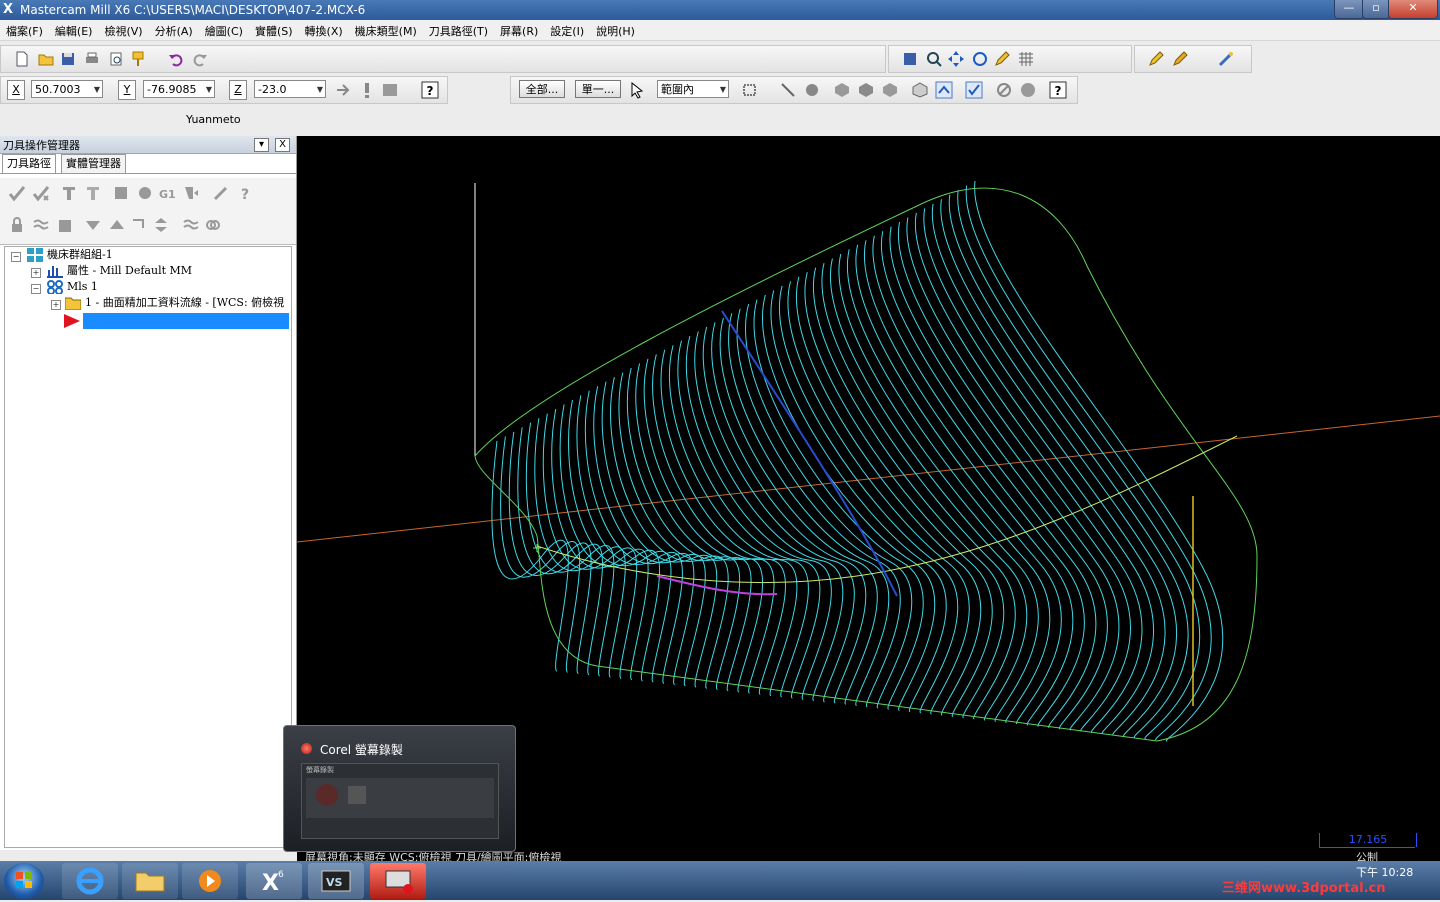 This screenshot has width=1440, height=902. I want to click on tab-toolpaths: 刀具路徑, so click(29, 163).